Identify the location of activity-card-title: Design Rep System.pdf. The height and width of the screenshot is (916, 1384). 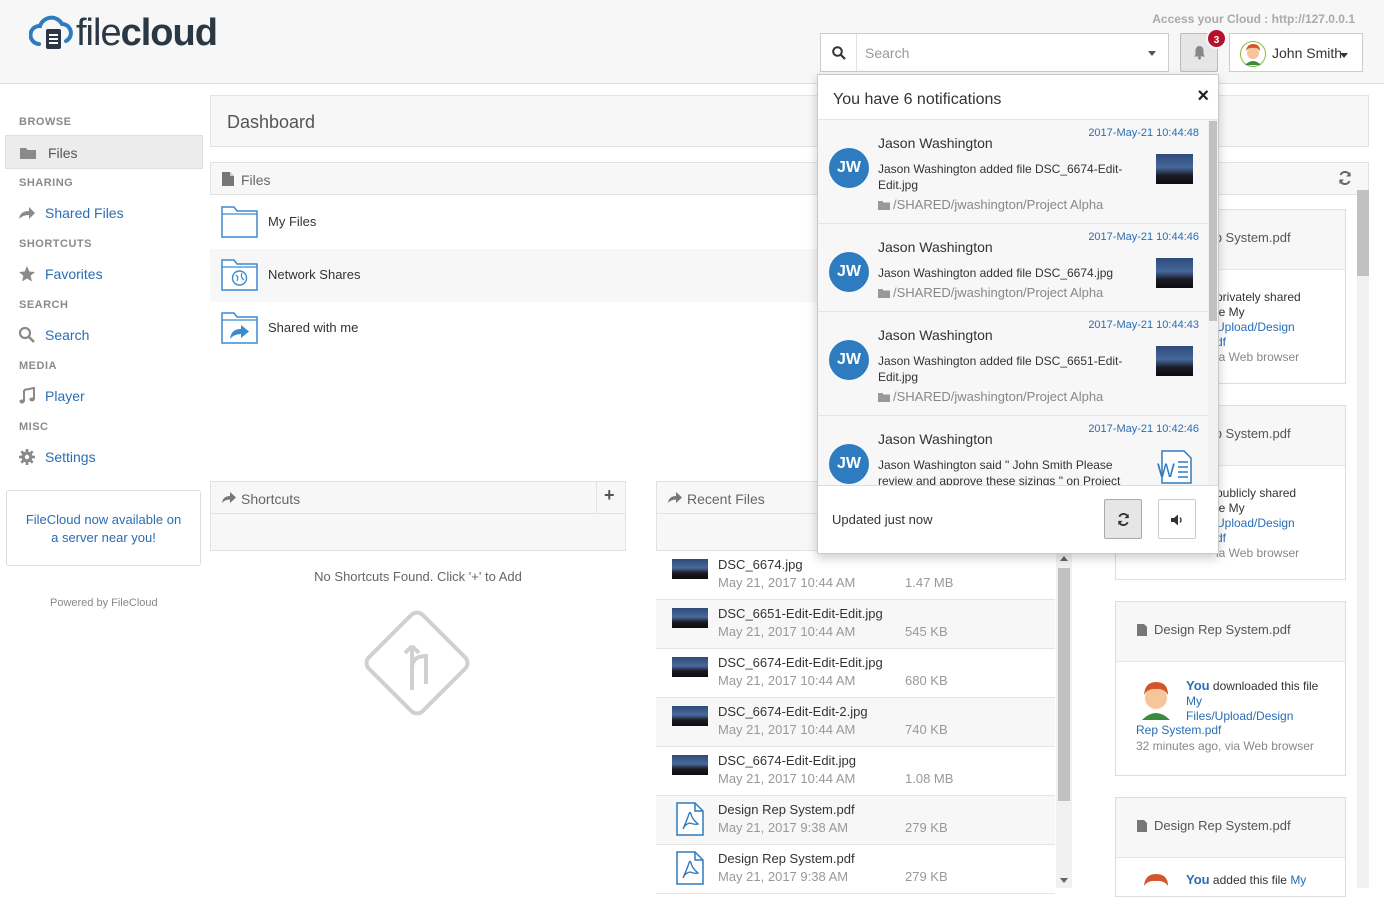
(1222, 629).